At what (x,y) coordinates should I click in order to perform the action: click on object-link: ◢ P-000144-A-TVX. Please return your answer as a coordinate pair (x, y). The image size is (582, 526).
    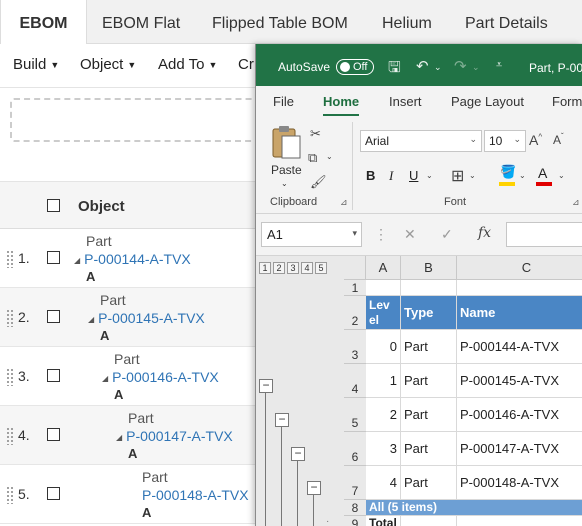
    Looking at the image, I should click on (132, 259).